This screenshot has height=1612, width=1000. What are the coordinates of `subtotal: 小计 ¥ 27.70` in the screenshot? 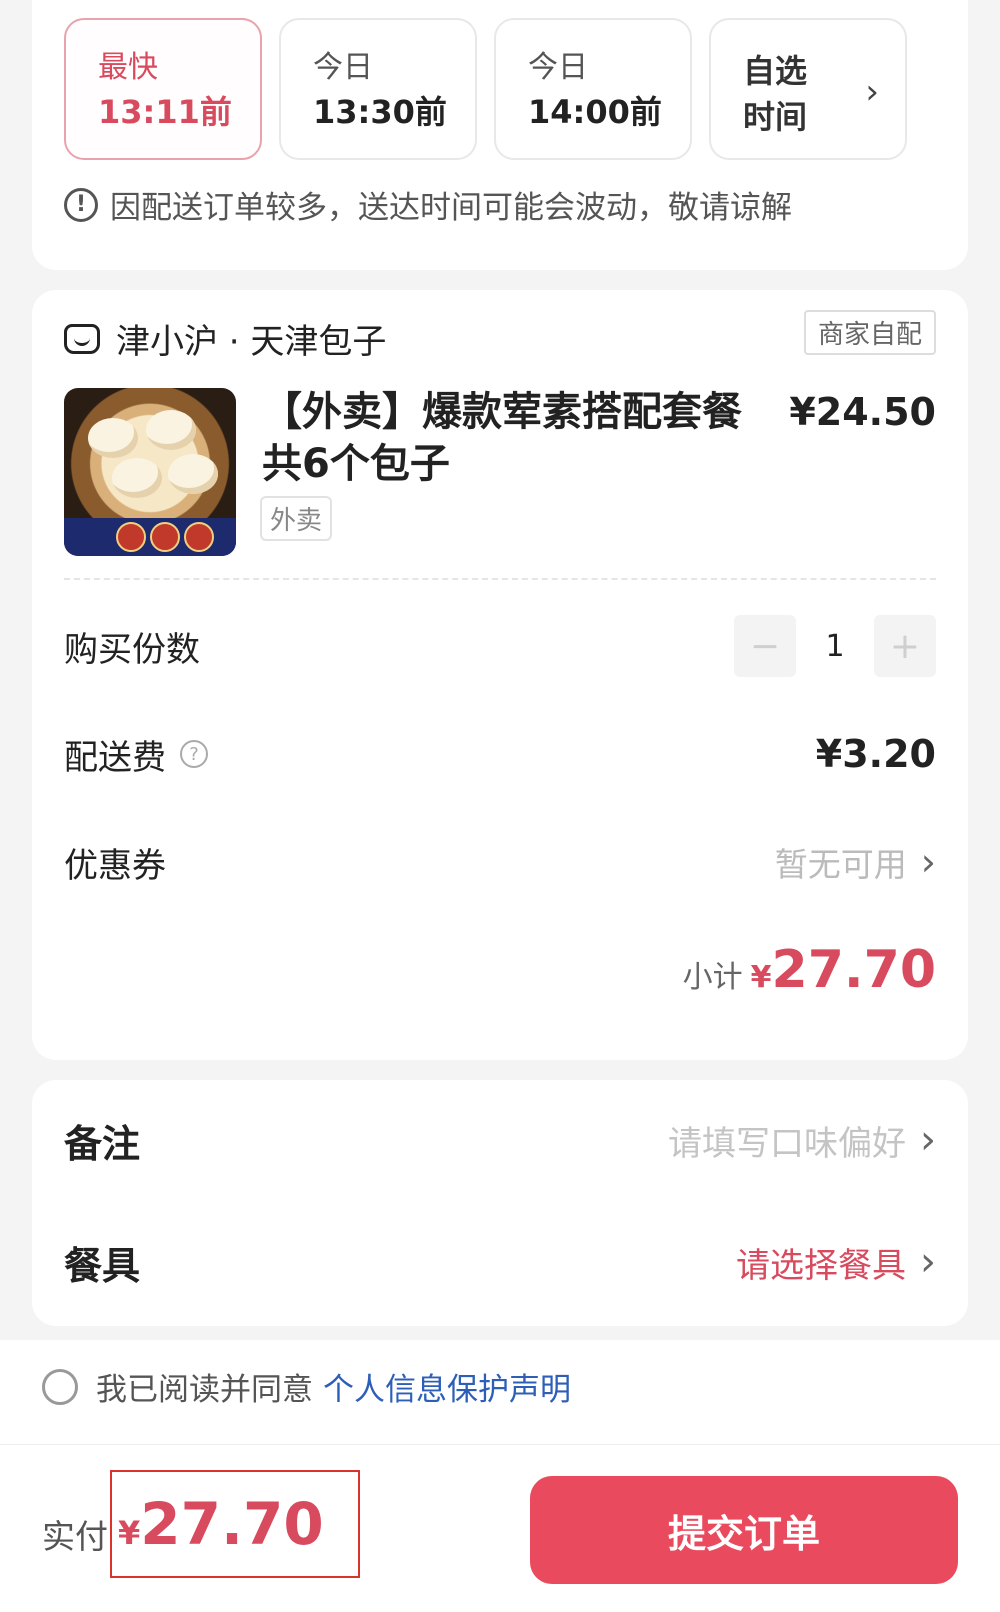 It's located at (809, 970).